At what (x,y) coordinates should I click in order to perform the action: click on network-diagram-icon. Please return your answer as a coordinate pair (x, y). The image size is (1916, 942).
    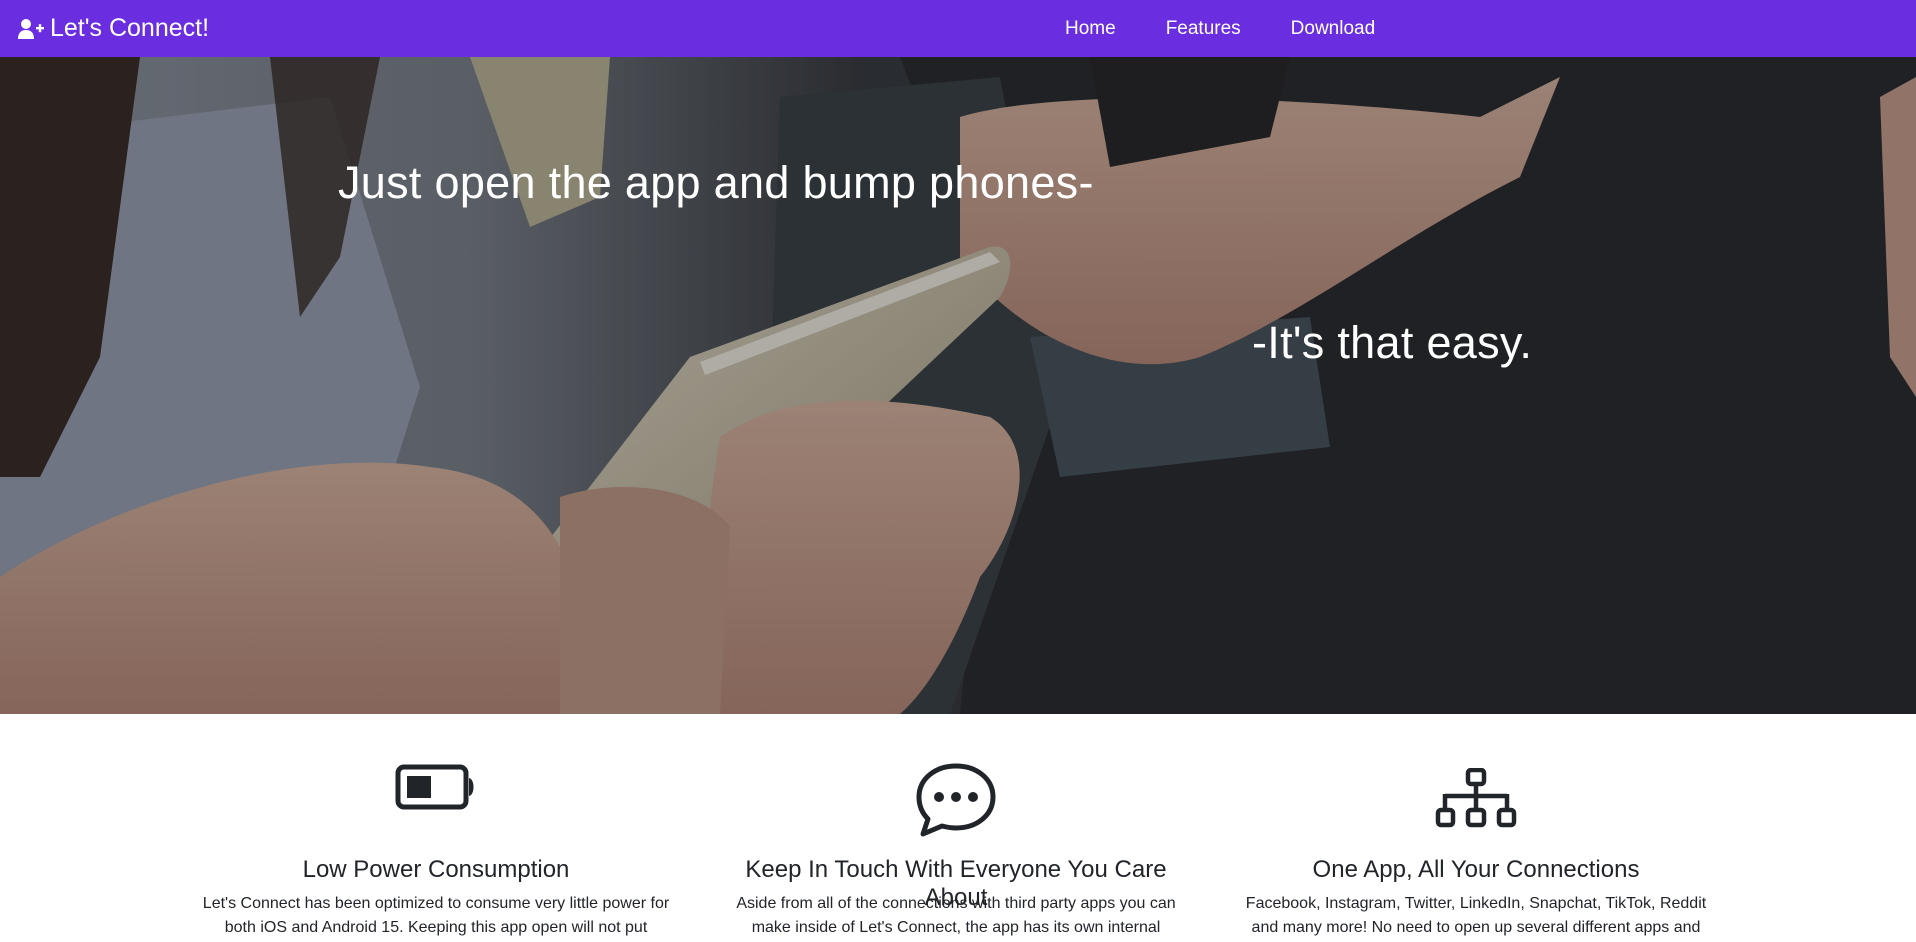
    Looking at the image, I should click on (1476, 801).